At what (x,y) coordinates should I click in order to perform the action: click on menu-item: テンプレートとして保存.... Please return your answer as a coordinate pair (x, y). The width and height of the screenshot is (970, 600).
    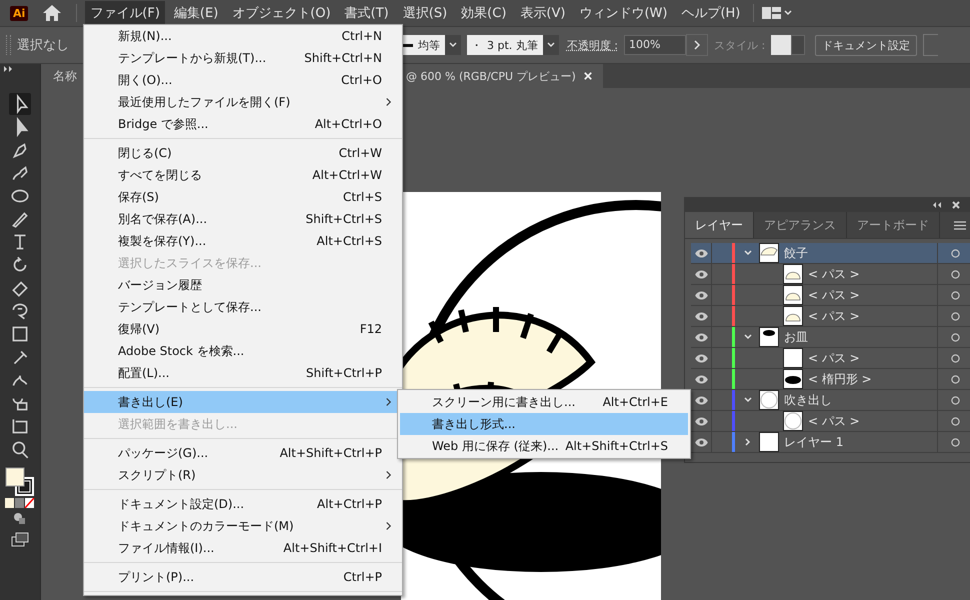
    Looking at the image, I should click on (243, 307).